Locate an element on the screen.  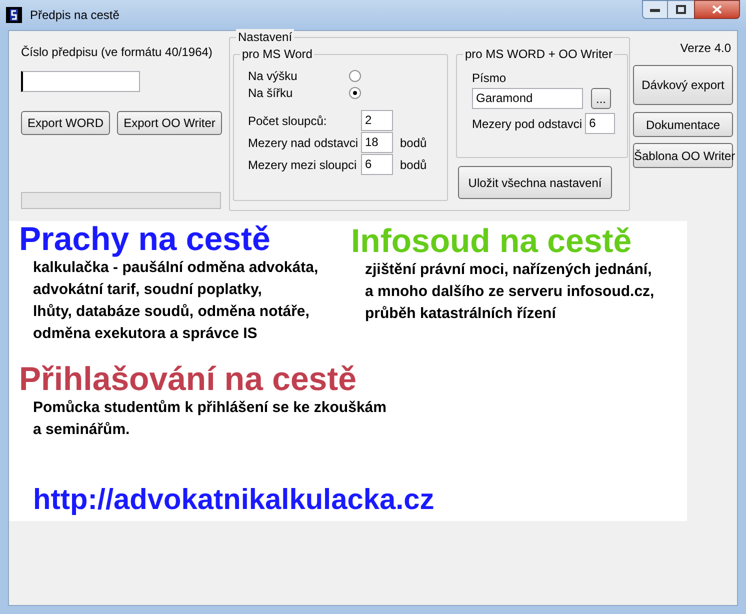
promo-text: zjištění právní moci, nařízených jednání, a mnoho dalšího ze serveru infosoud.cz, průběh katastrálních řízení is located at coordinates (509, 292).